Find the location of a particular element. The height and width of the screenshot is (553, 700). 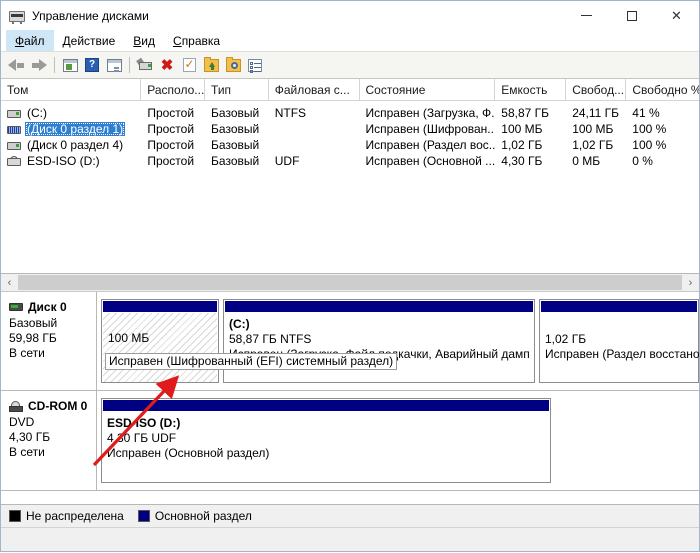

partition-status: Исправен (Основной раздел) is located at coordinates (188, 453).